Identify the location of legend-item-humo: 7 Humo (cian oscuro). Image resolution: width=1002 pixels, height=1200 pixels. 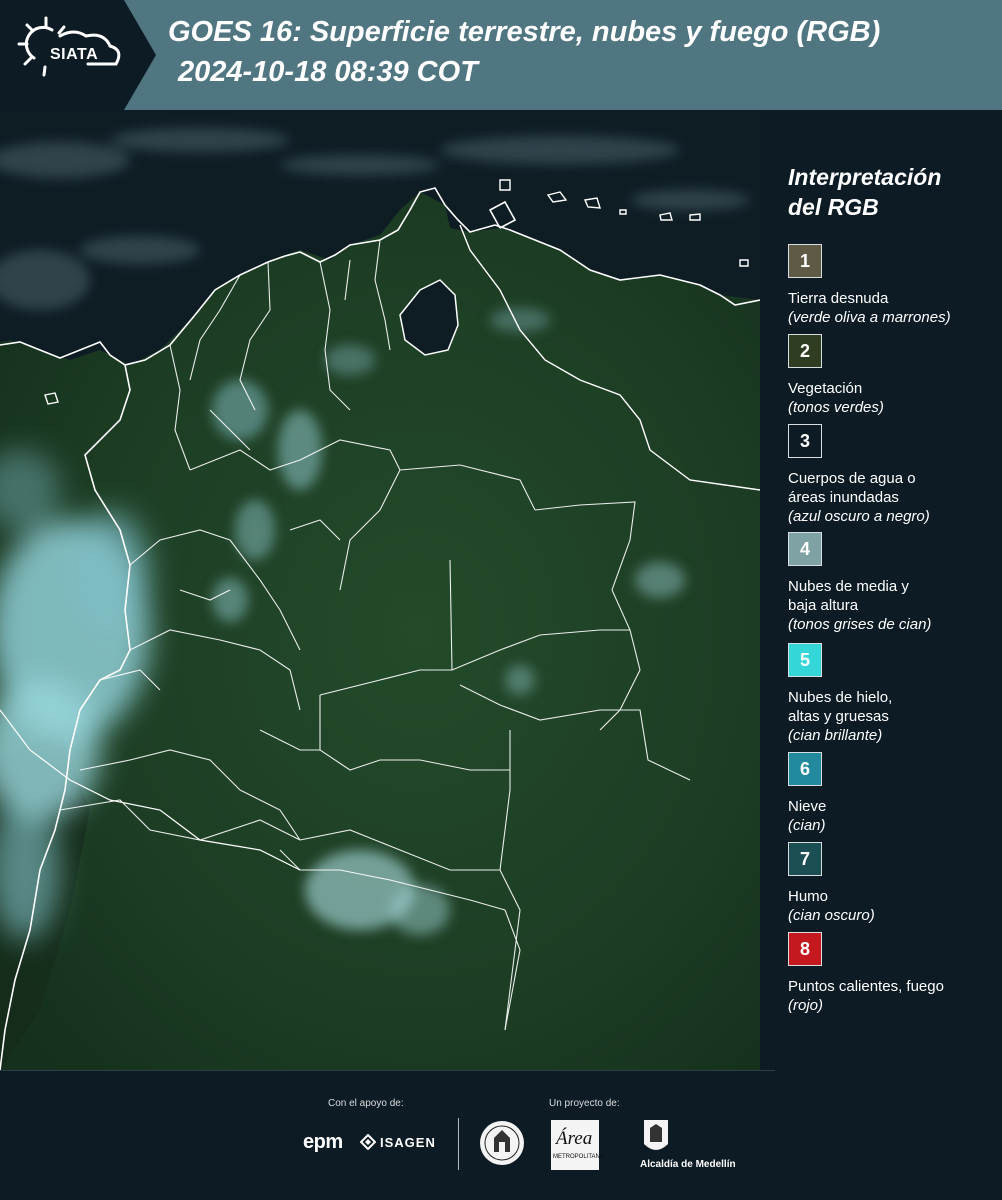
(893, 883).